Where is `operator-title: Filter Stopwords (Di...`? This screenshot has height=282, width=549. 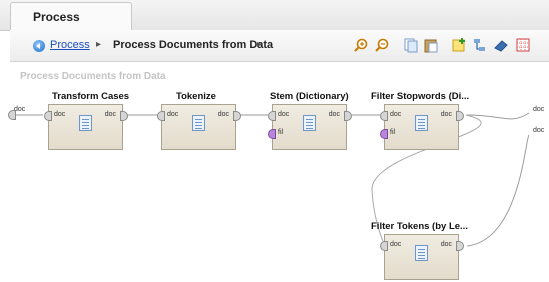 operator-title: Filter Stopwords (Di... is located at coordinates (420, 96).